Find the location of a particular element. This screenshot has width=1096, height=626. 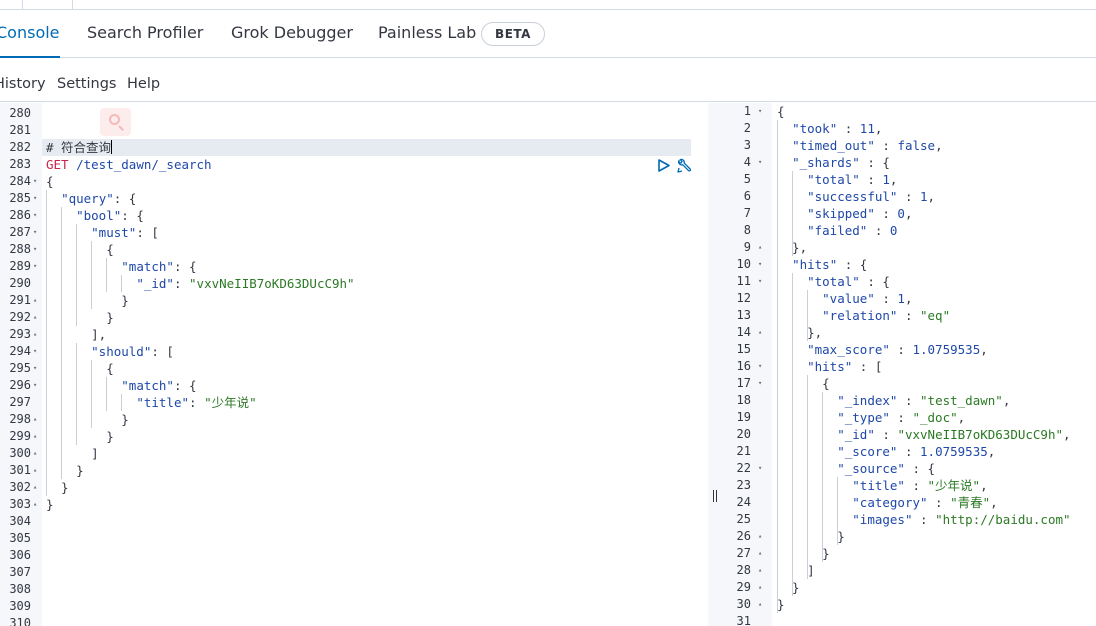

line-number: 293 is located at coordinates (20, 334).